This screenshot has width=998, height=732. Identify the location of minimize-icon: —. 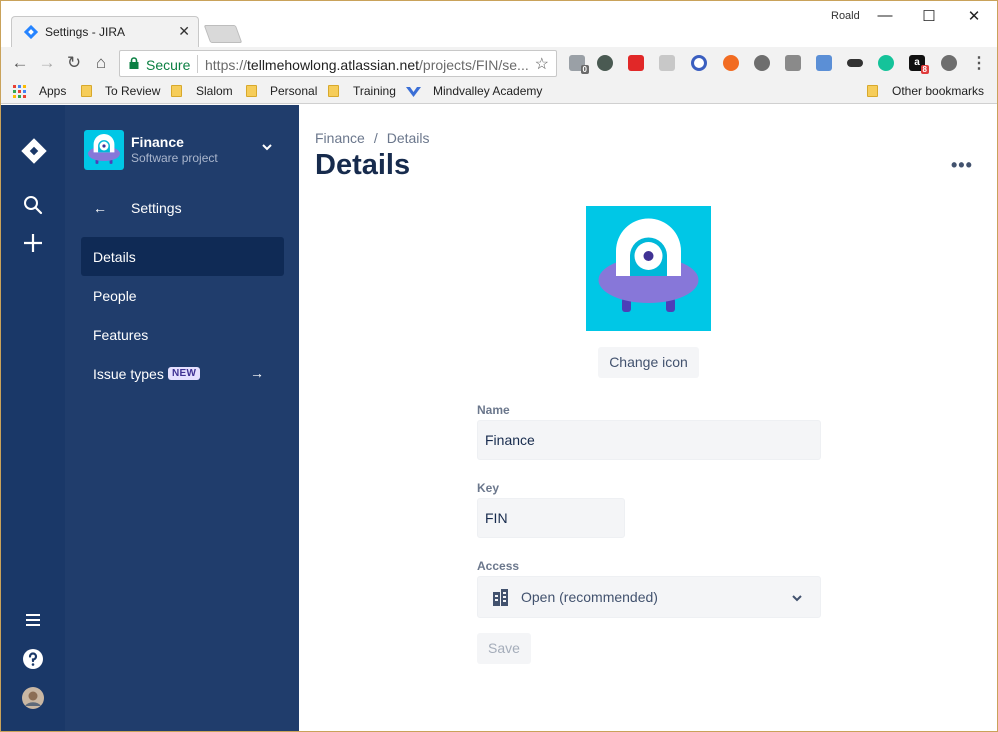
(885, 15).